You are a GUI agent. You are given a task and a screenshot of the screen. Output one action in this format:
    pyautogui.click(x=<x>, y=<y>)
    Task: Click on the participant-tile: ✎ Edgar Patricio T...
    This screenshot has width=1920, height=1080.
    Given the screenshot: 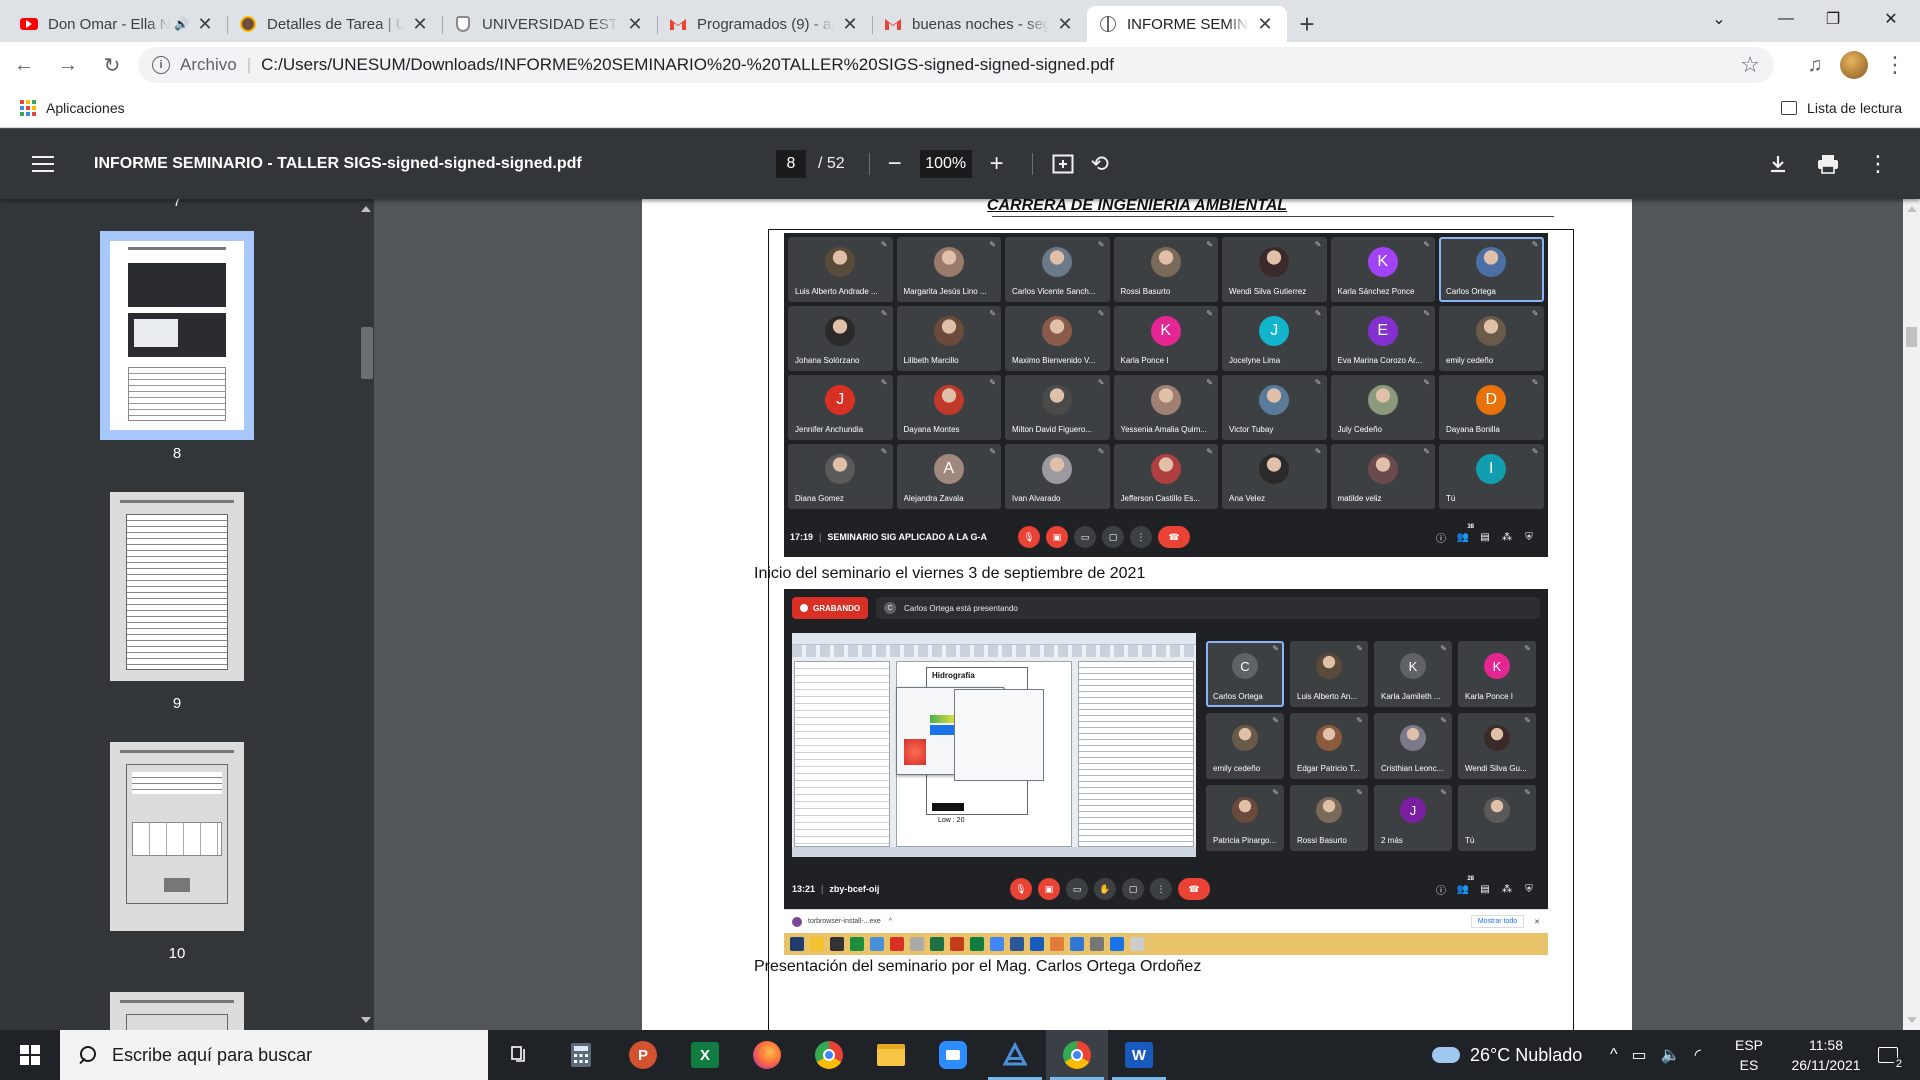 What is the action you would take?
    pyautogui.click(x=1329, y=746)
    